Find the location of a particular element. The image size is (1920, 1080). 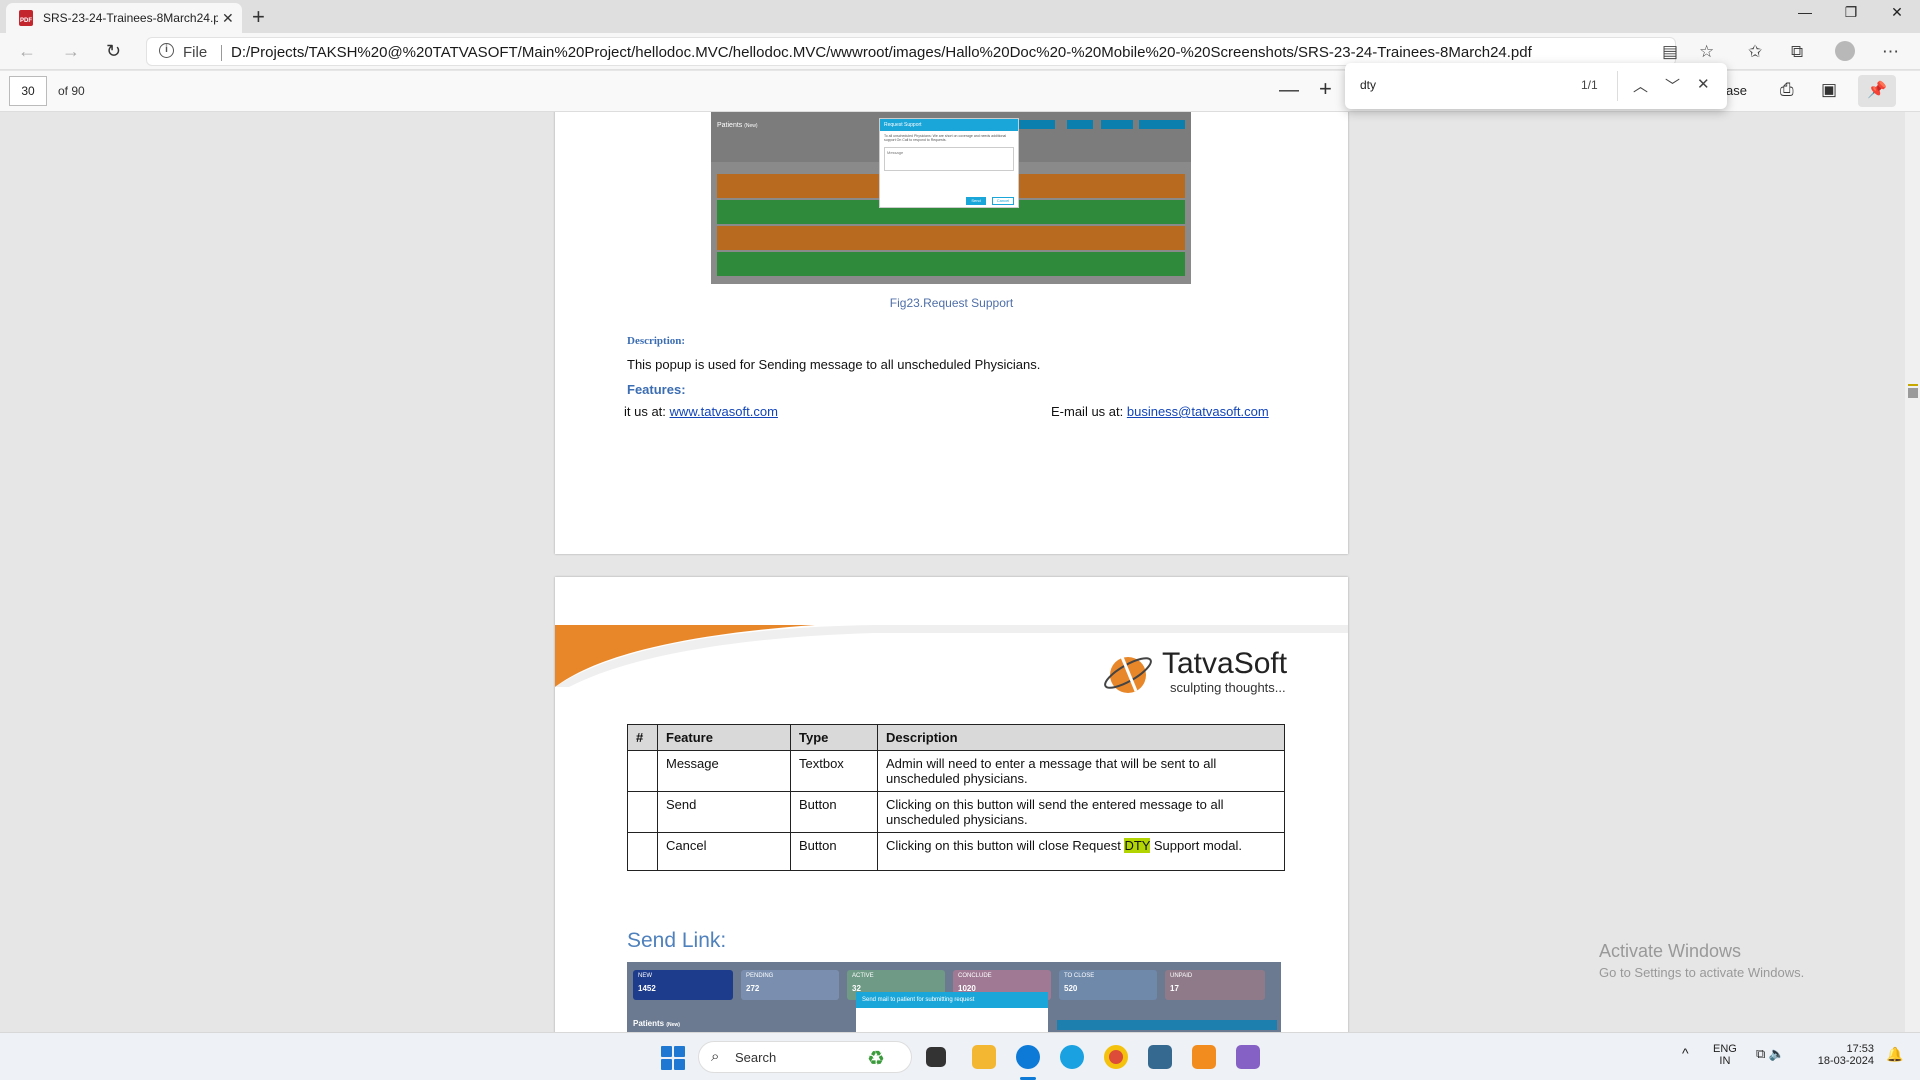

favorites-list-icon: ✩ is located at coordinates (1755, 52).